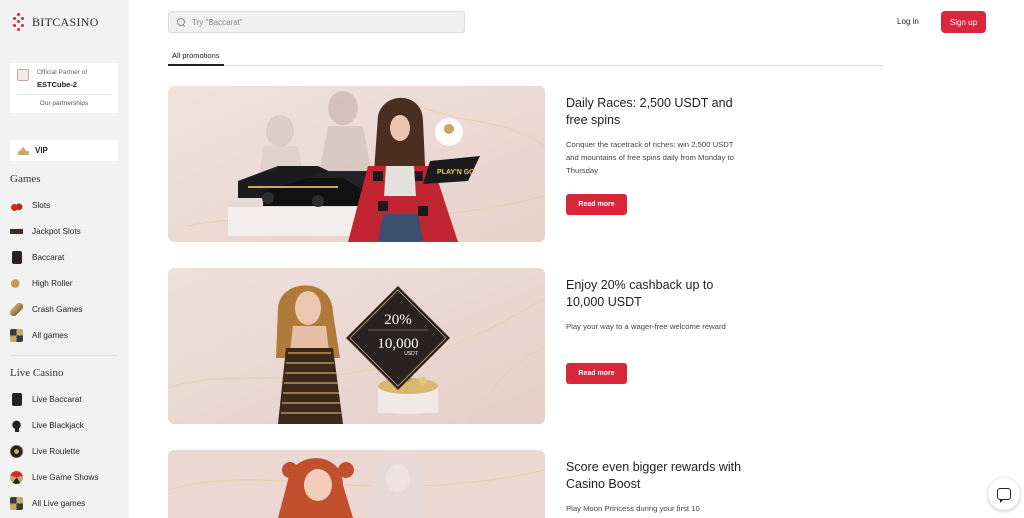 Image resolution: width=1024 pixels, height=518 pixels. What do you see at coordinates (16, 477) in the screenshot?
I see `game-show-icon` at bounding box center [16, 477].